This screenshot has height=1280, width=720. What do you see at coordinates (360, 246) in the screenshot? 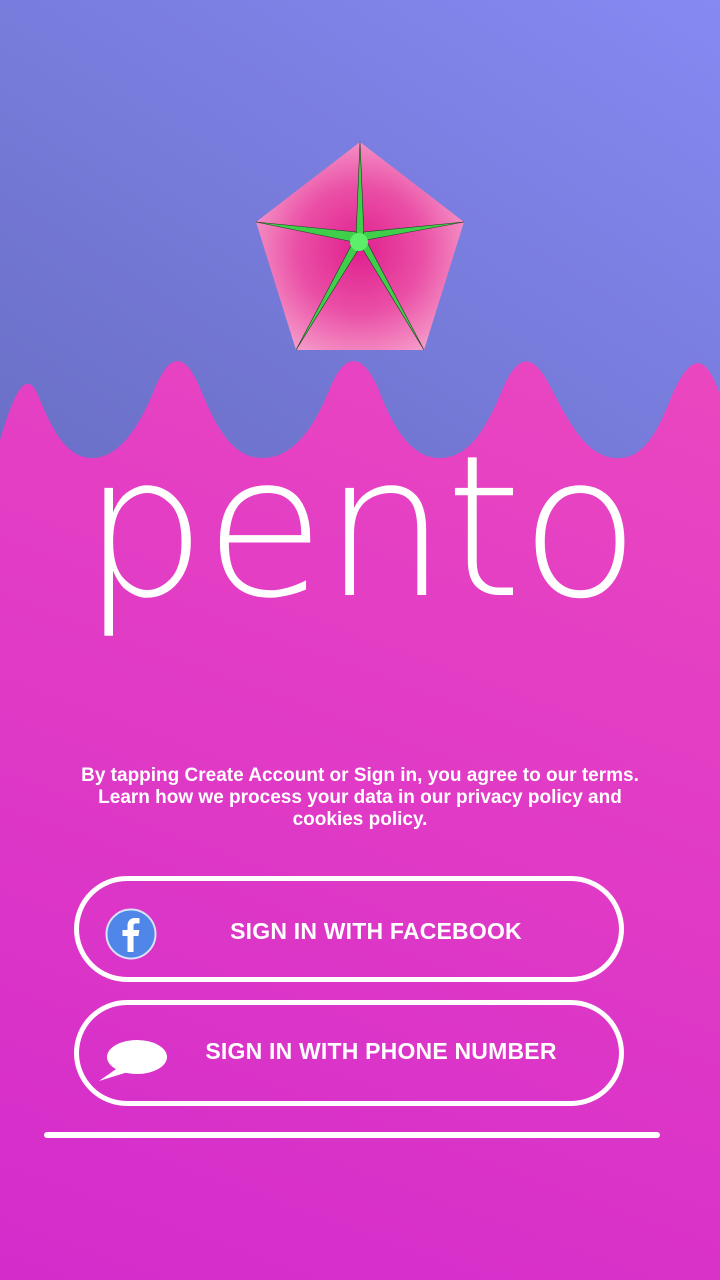
I see `pentagon-star-logo` at bounding box center [360, 246].